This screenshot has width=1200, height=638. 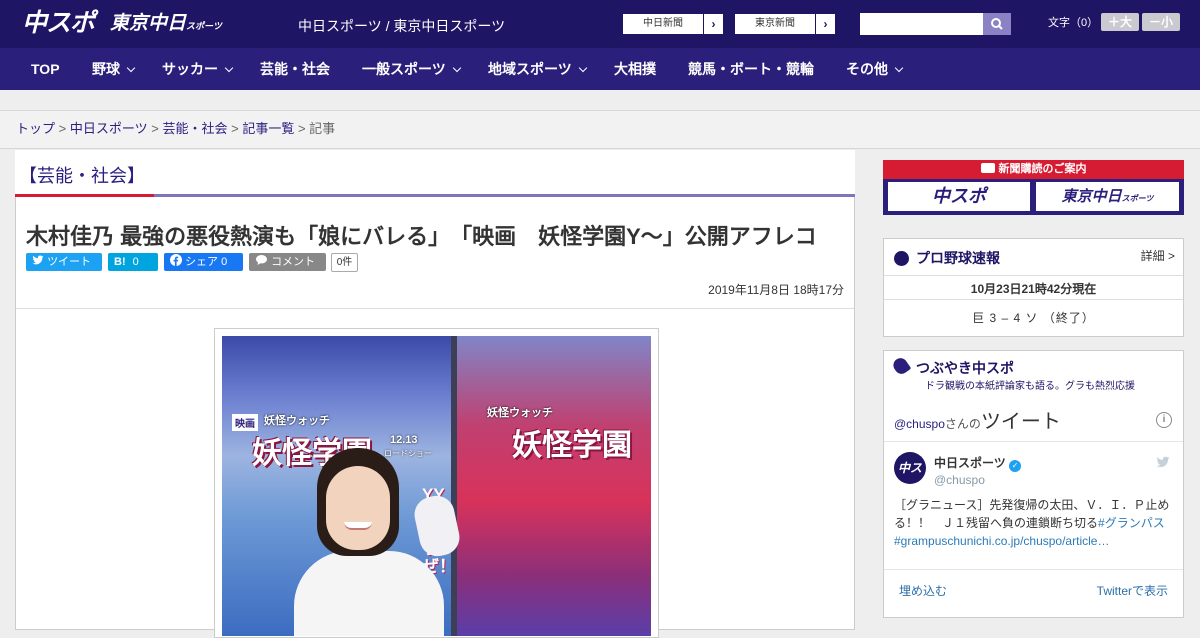 I want to click on tweet-label: ツイート, so click(x=69, y=262).